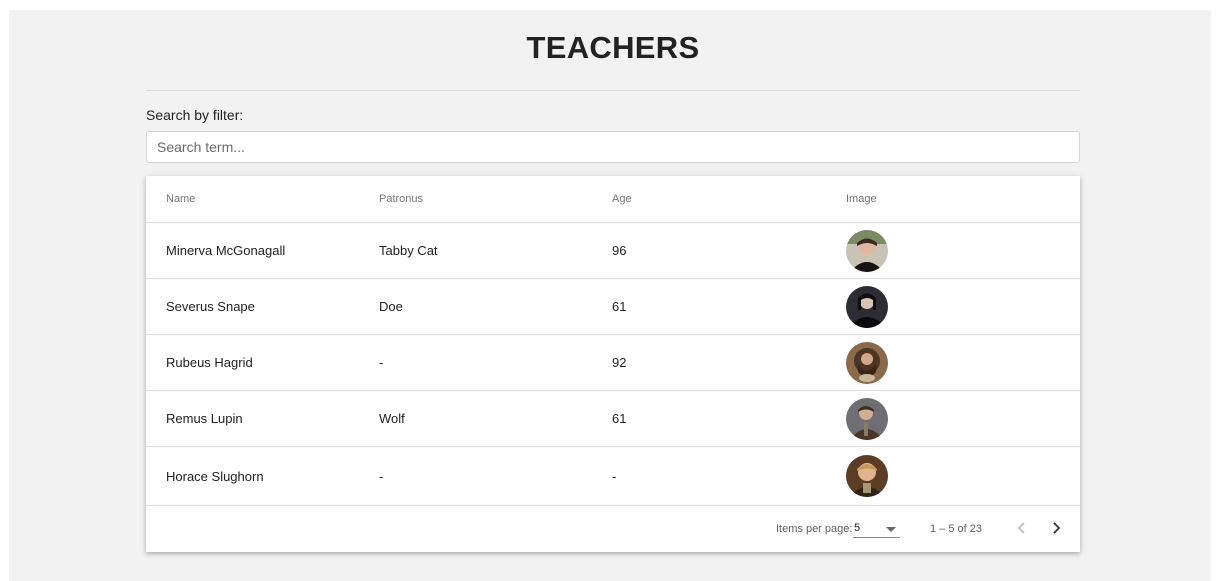 Image resolution: width=1219 pixels, height=581 pixels. I want to click on page-size-value: 5, so click(857, 528).